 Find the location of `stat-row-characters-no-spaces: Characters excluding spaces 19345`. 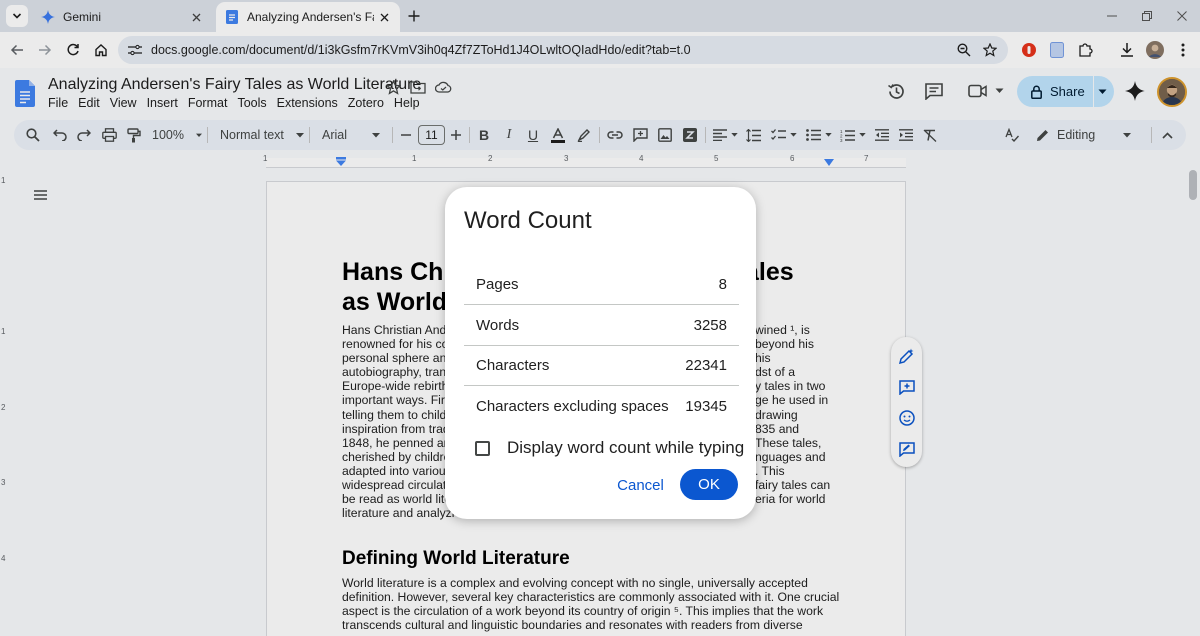

stat-row-characters-no-spaces: Characters excluding spaces 19345 is located at coordinates (601, 406).